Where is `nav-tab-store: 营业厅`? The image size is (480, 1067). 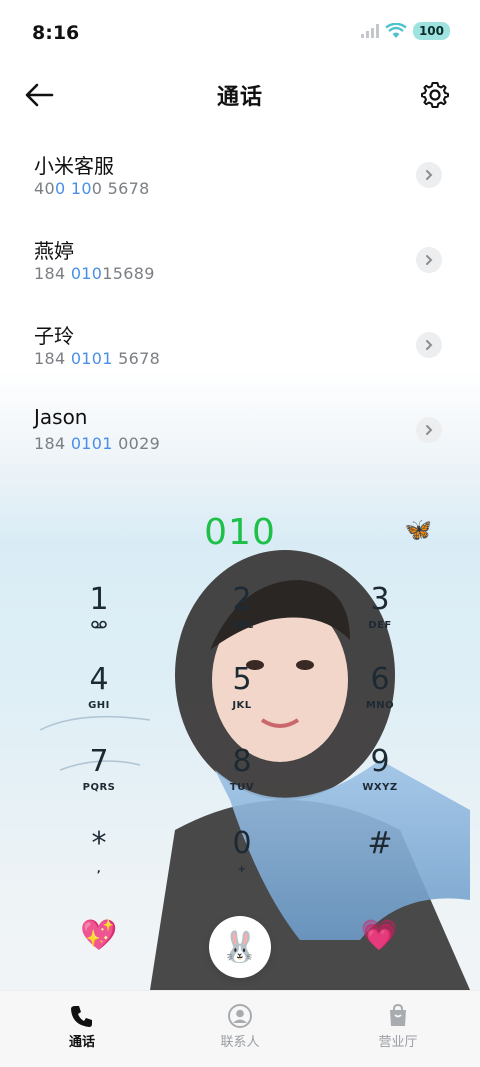
nav-tab-store: 营业厅 is located at coordinates (398, 1026).